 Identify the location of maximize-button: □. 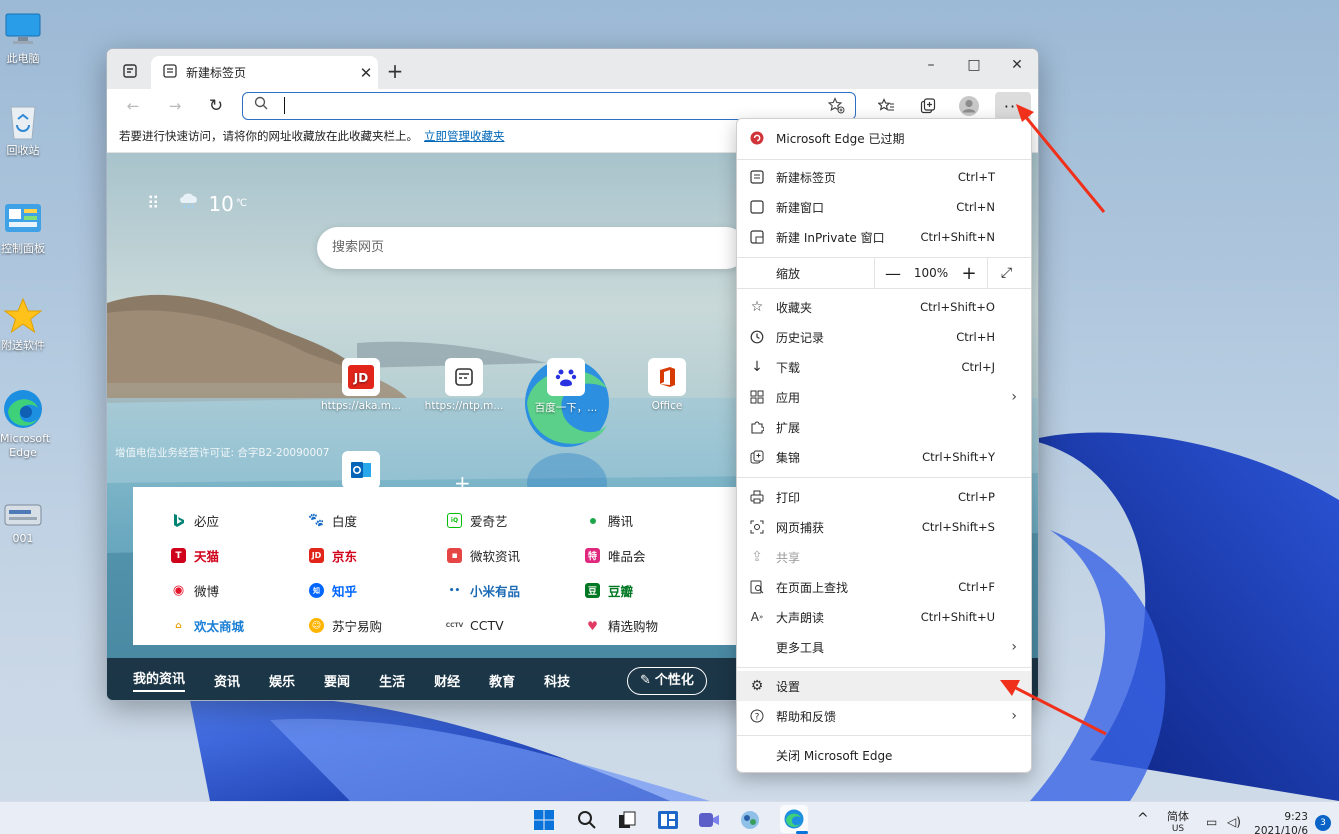
(974, 65).